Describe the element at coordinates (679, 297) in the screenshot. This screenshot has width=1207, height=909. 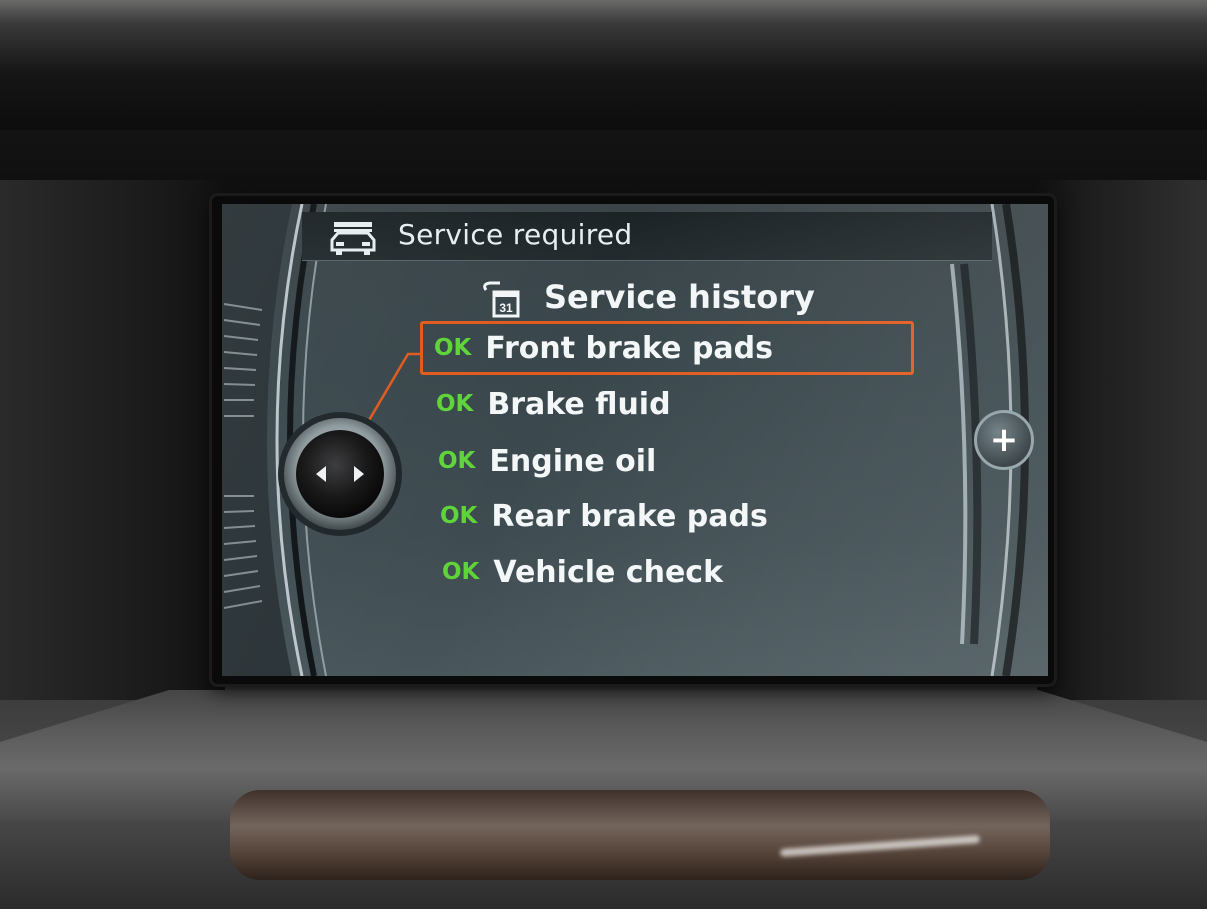
I see `service-history-link: Service history` at that location.